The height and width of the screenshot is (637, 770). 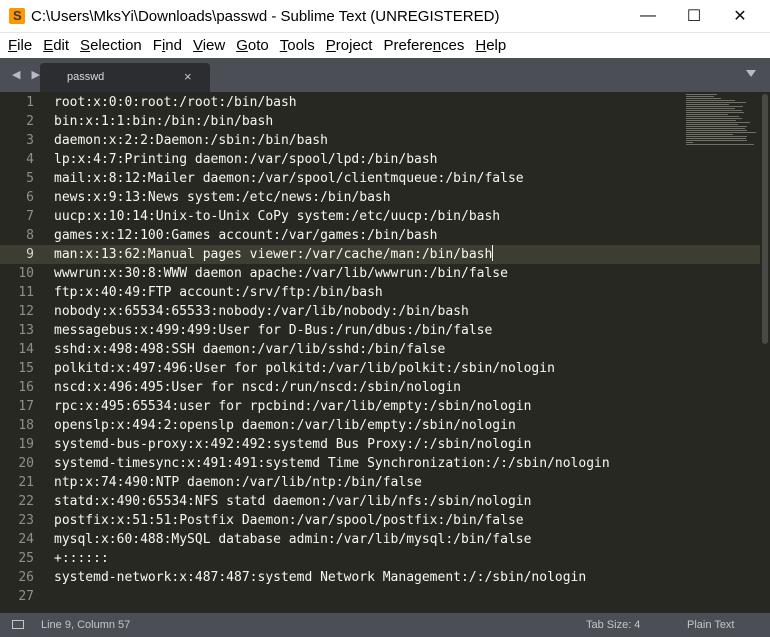 I want to click on line-number: 2, so click(x=30, y=121).